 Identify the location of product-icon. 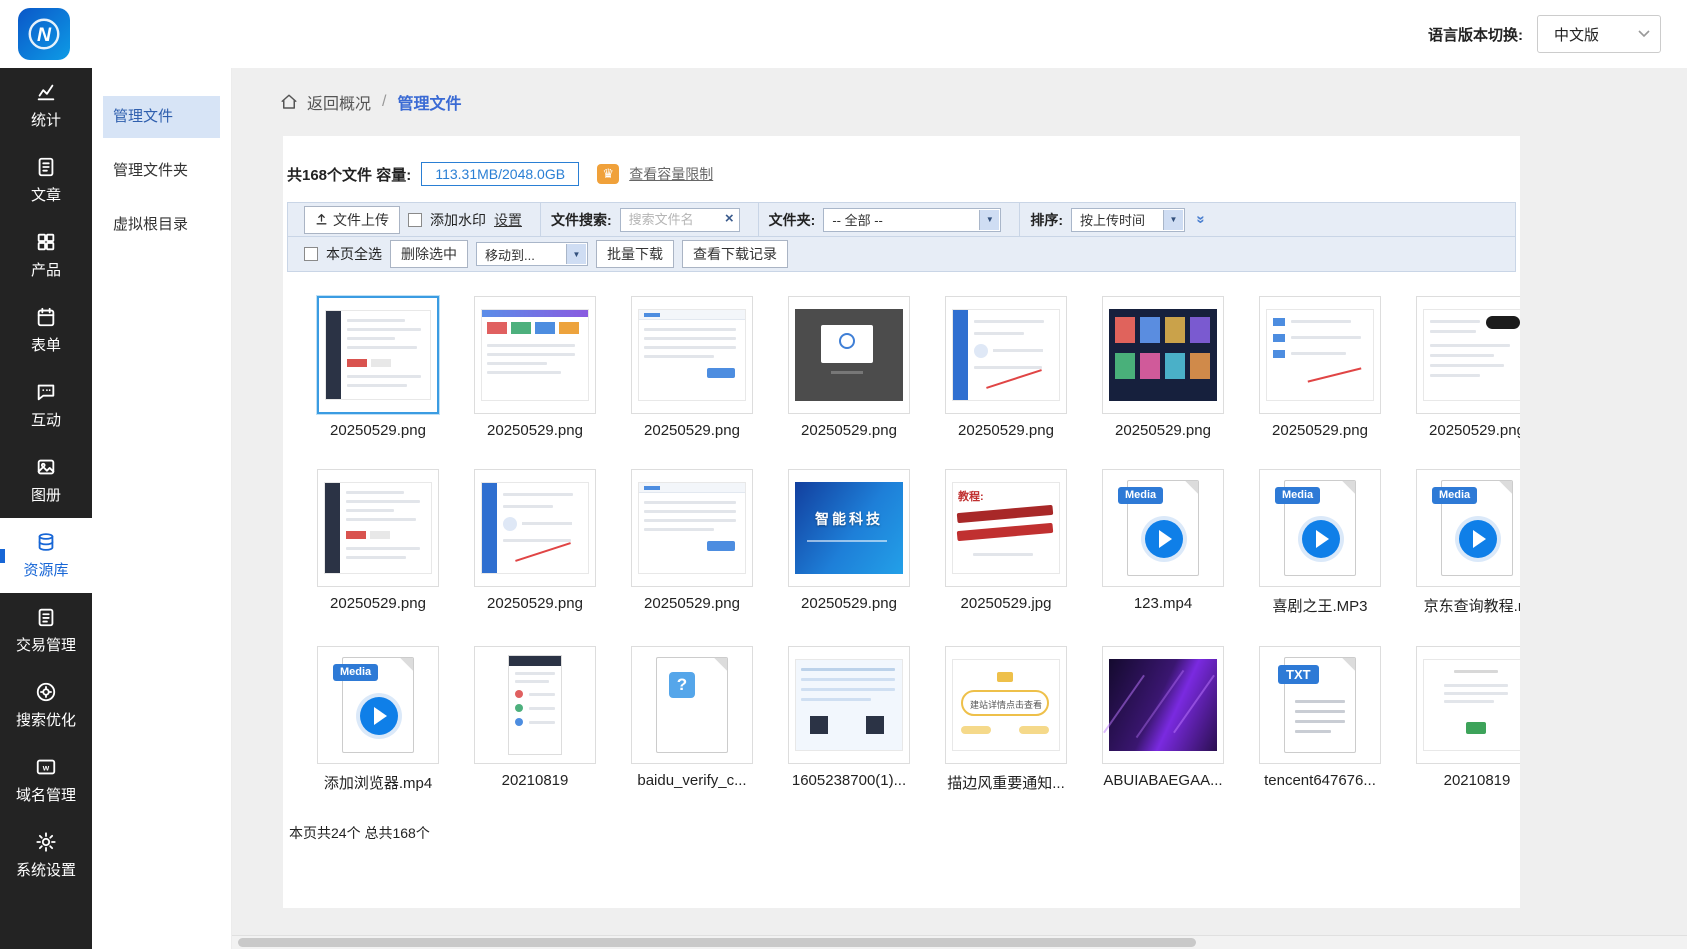
(46, 242).